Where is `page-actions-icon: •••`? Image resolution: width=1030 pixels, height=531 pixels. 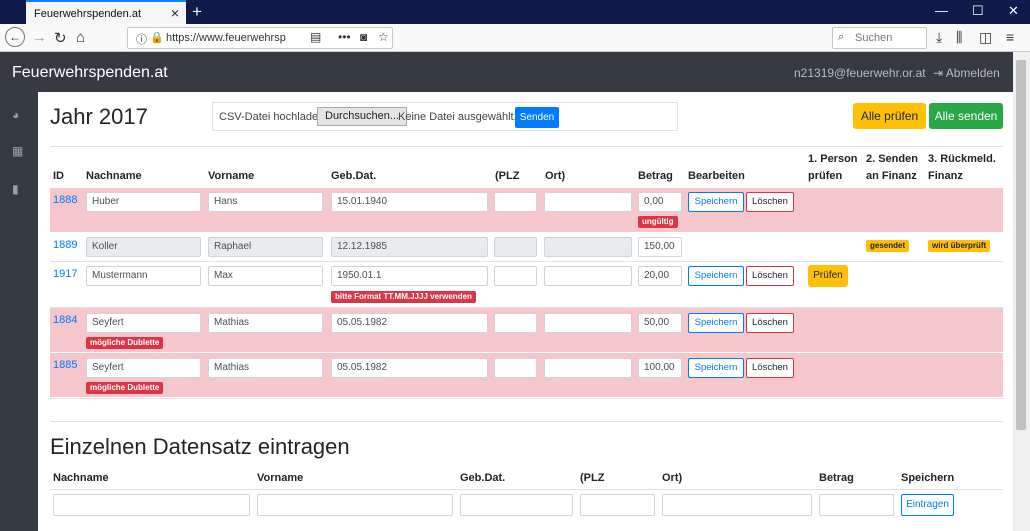 page-actions-icon: ••• is located at coordinates (344, 37).